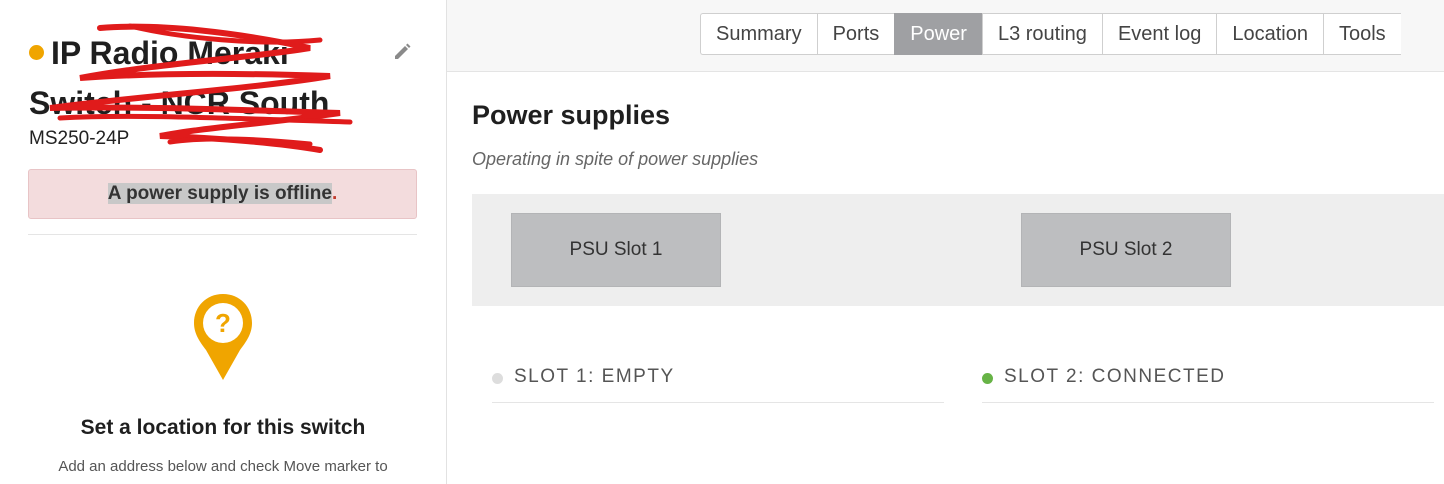 This screenshot has width=1444, height=484. I want to click on location-pin-icon: ?, so click(223, 337).